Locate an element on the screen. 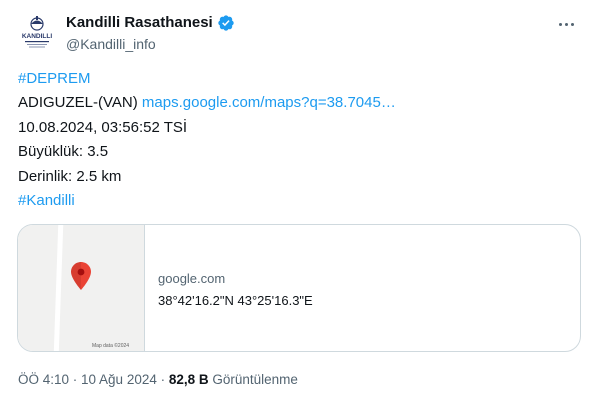 The image size is (596, 404). logo-text: KANDILLI is located at coordinates (37, 36).